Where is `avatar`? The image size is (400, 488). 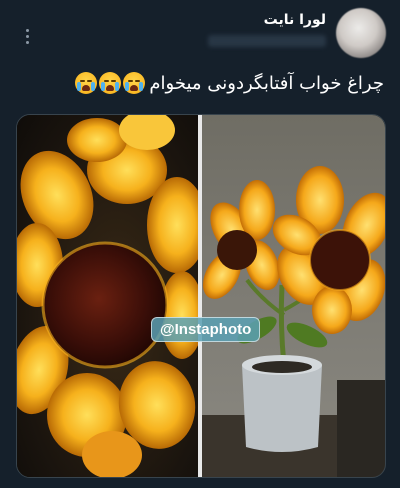 avatar is located at coordinates (361, 33).